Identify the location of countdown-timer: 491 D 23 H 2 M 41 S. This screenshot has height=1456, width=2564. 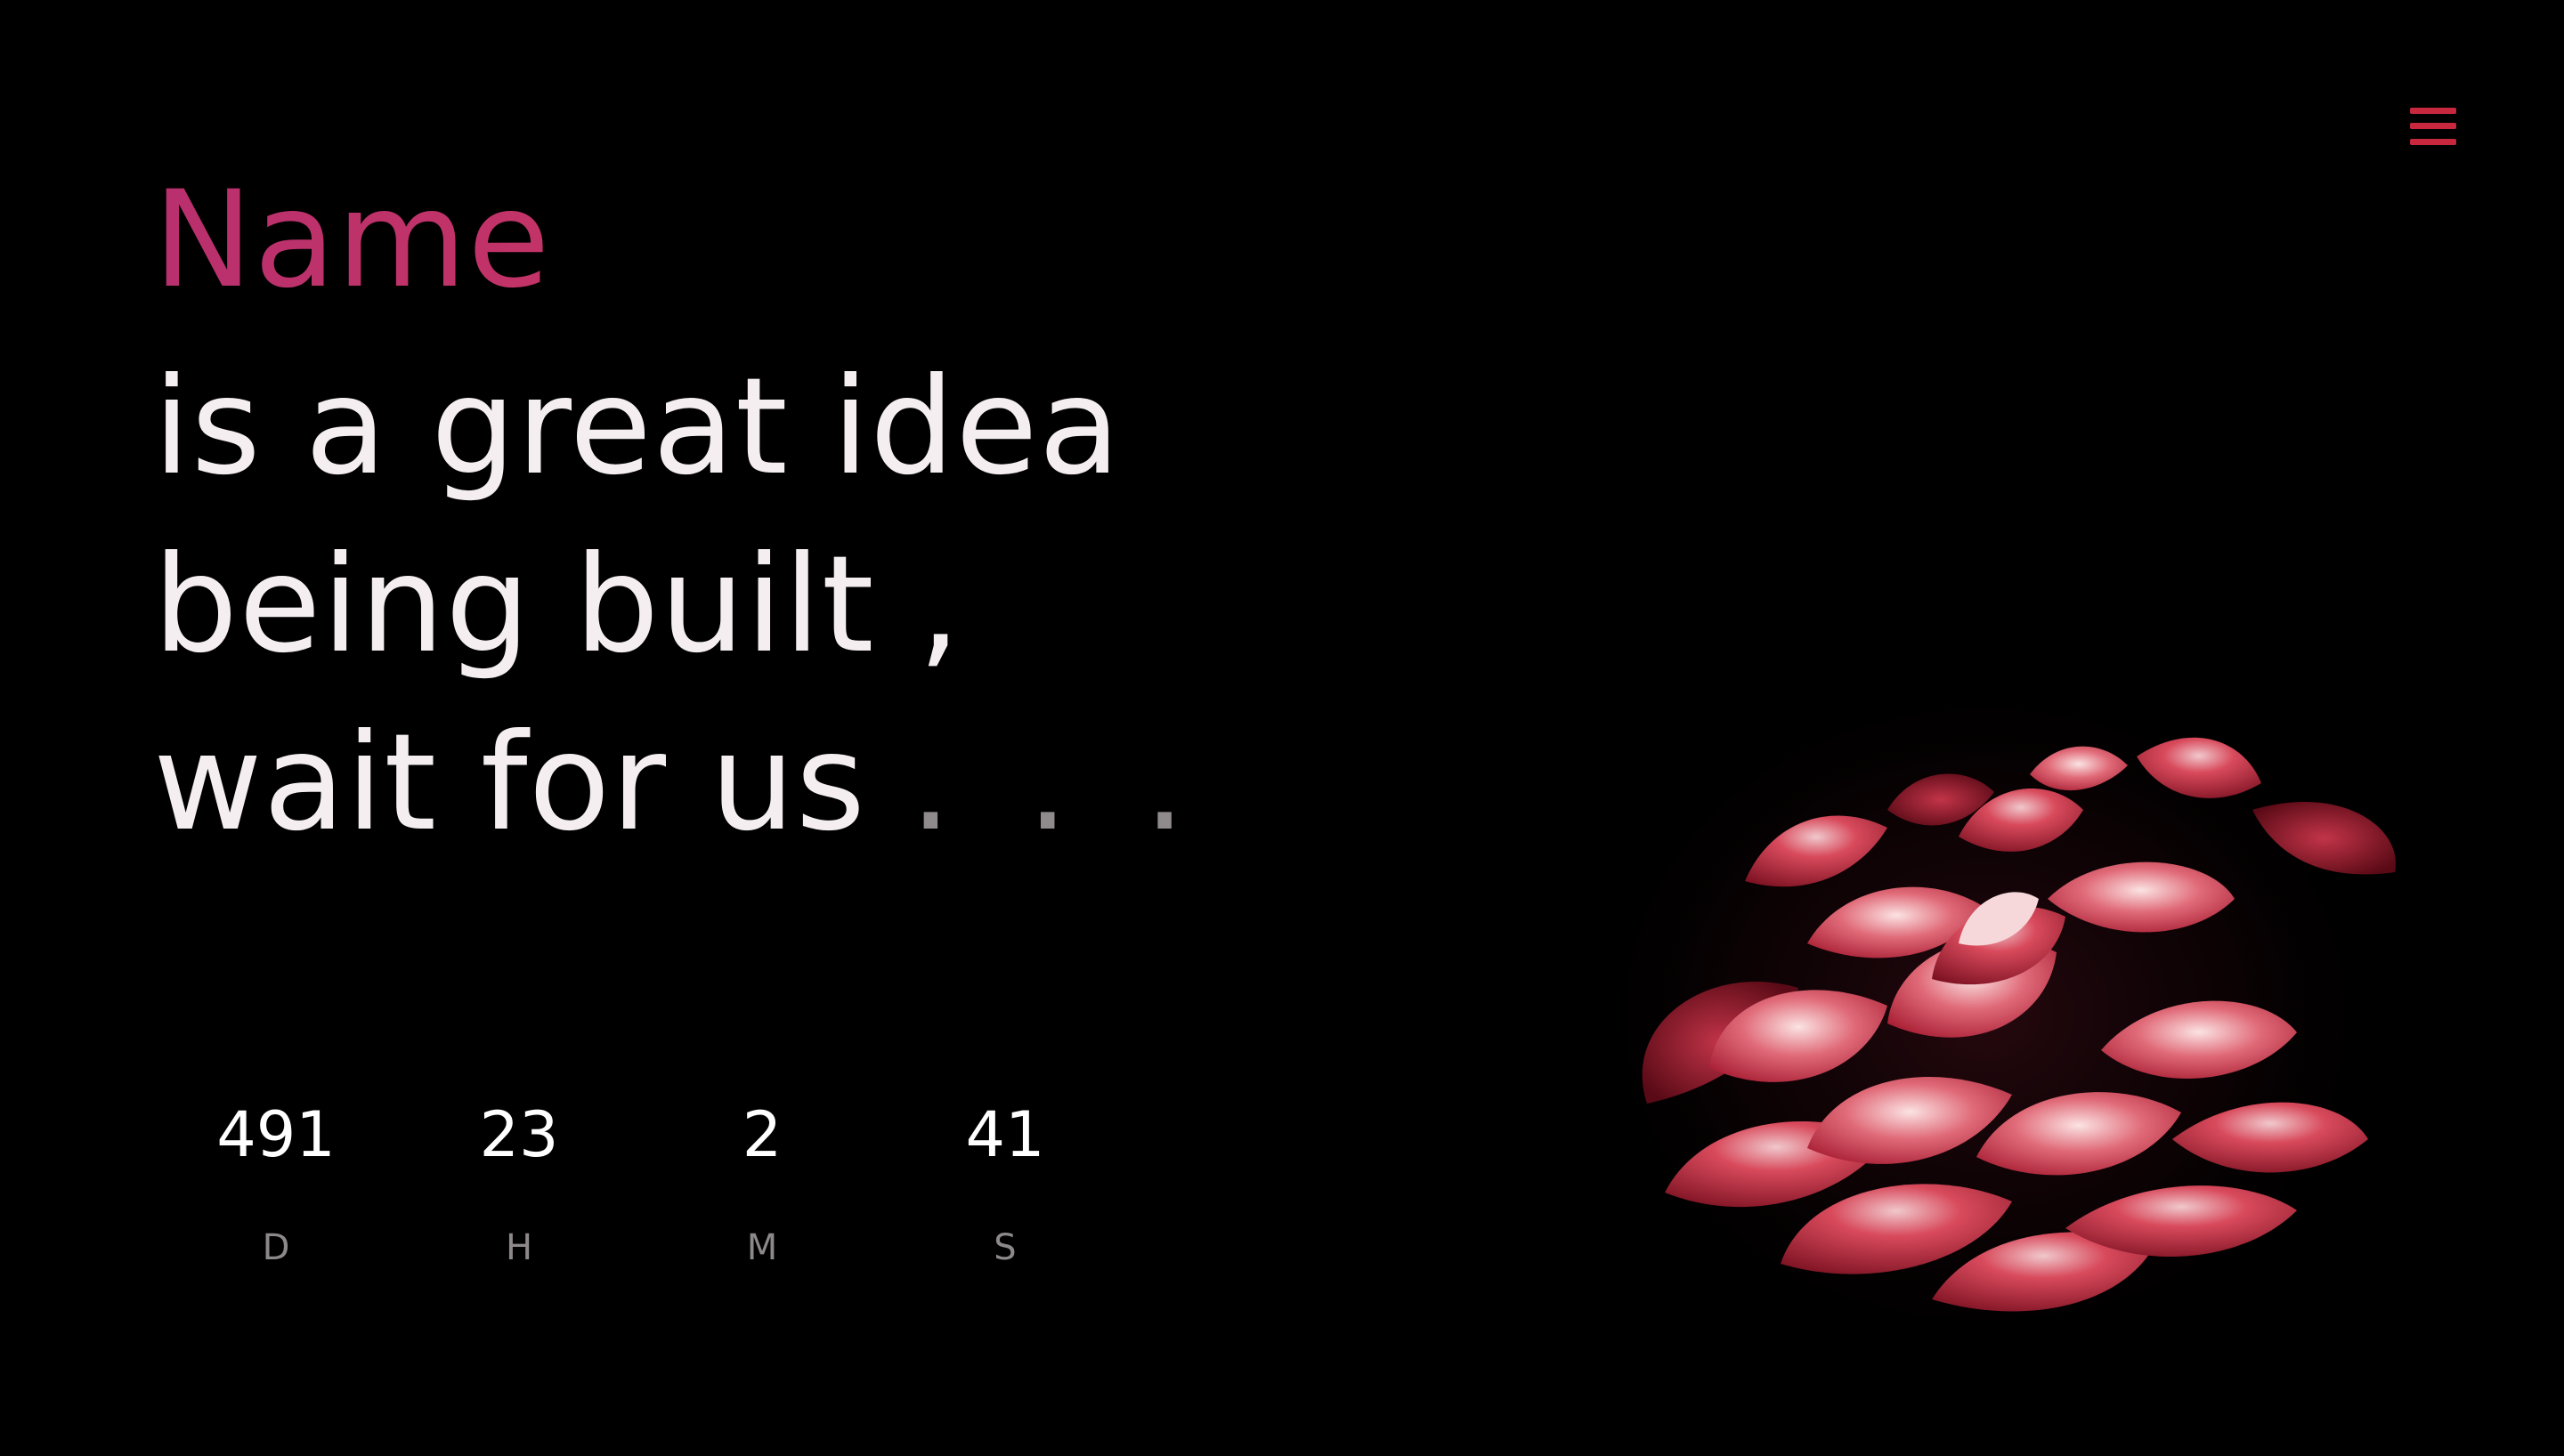
(676, 1206).